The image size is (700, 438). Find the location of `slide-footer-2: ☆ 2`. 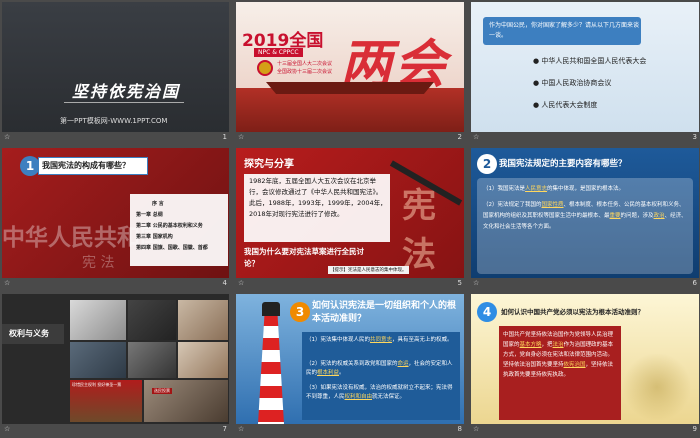

slide-footer-2: ☆ 2 is located at coordinates (350, 137).